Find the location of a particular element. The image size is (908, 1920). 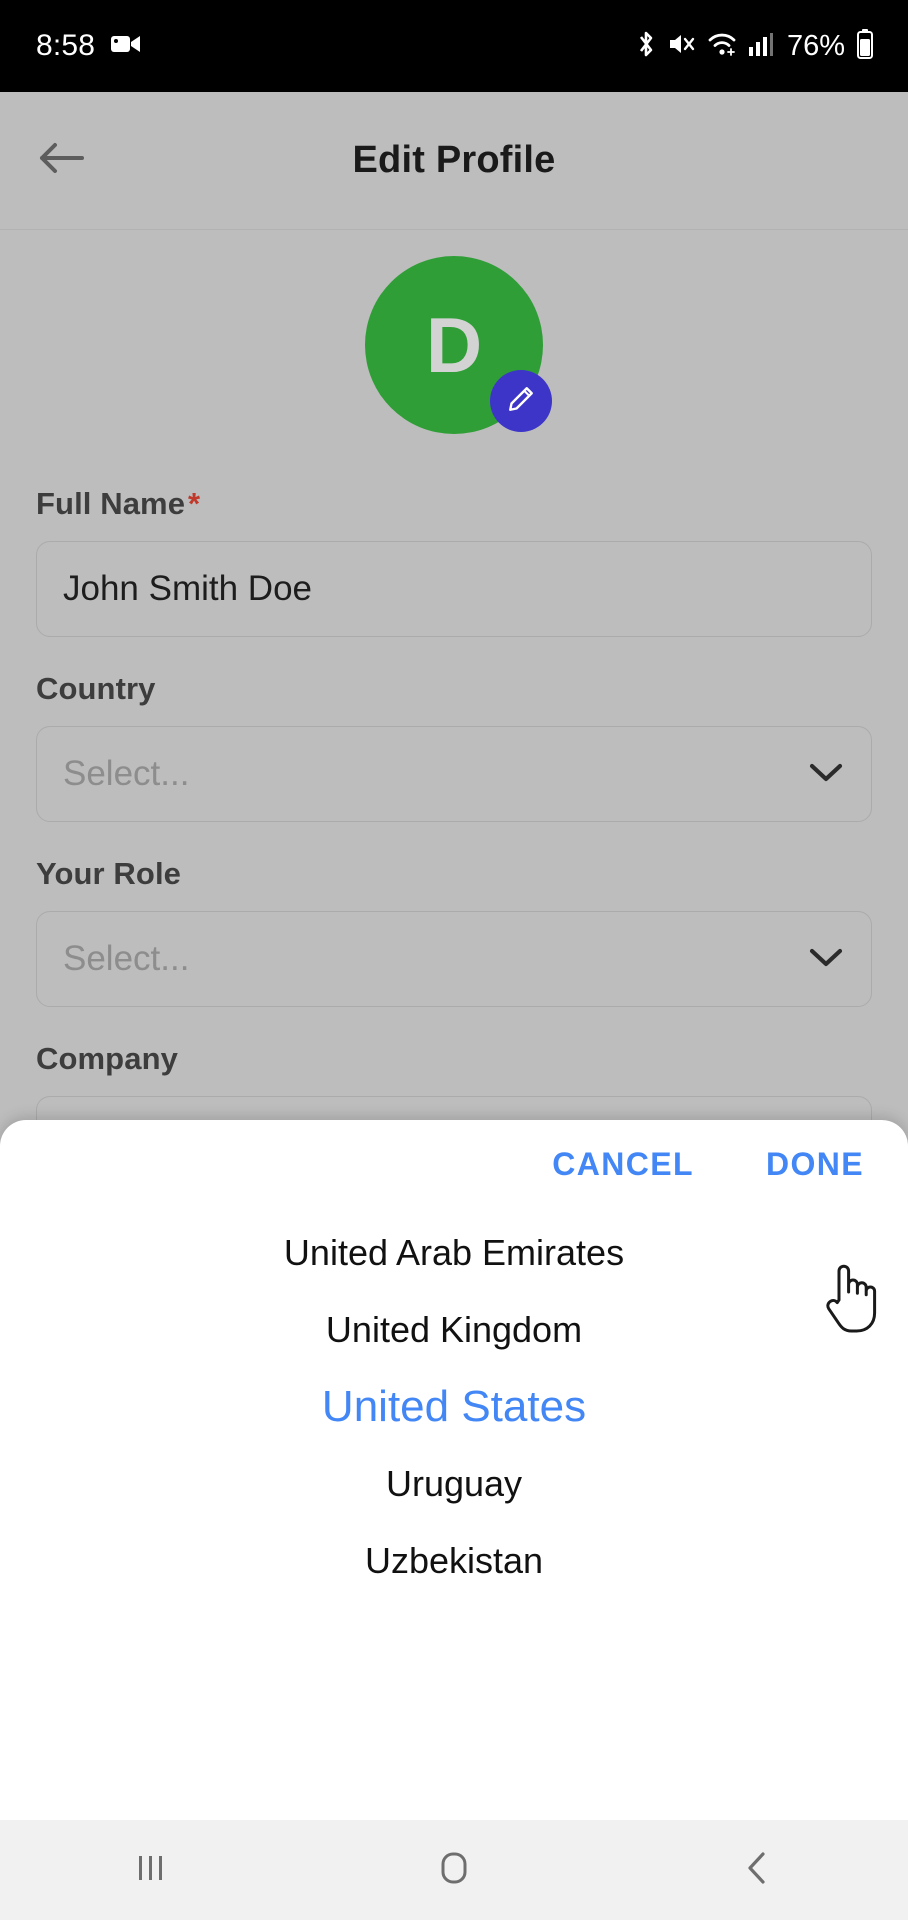

avatar-edit-badge is located at coordinates (521, 401).